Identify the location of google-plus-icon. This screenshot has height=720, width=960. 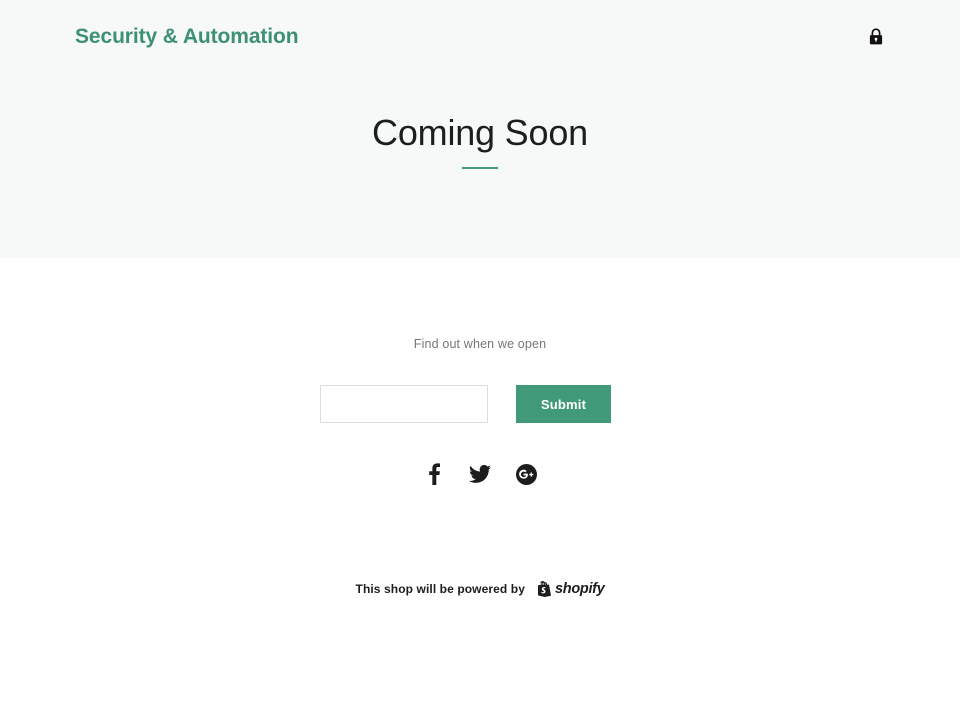
(526, 474).